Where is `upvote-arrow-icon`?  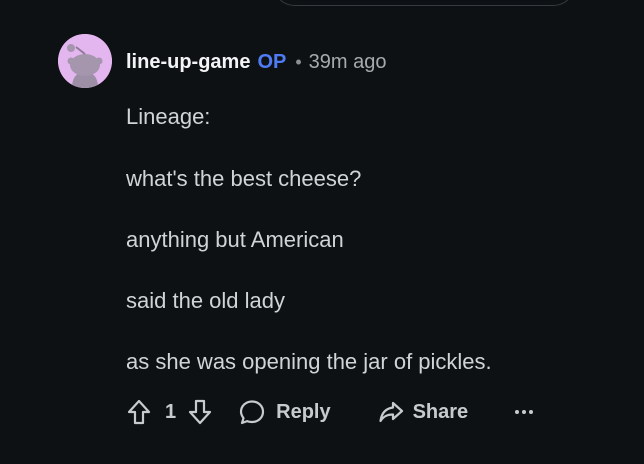 upvote-arrow-icon is located at coordinates (139, 412).